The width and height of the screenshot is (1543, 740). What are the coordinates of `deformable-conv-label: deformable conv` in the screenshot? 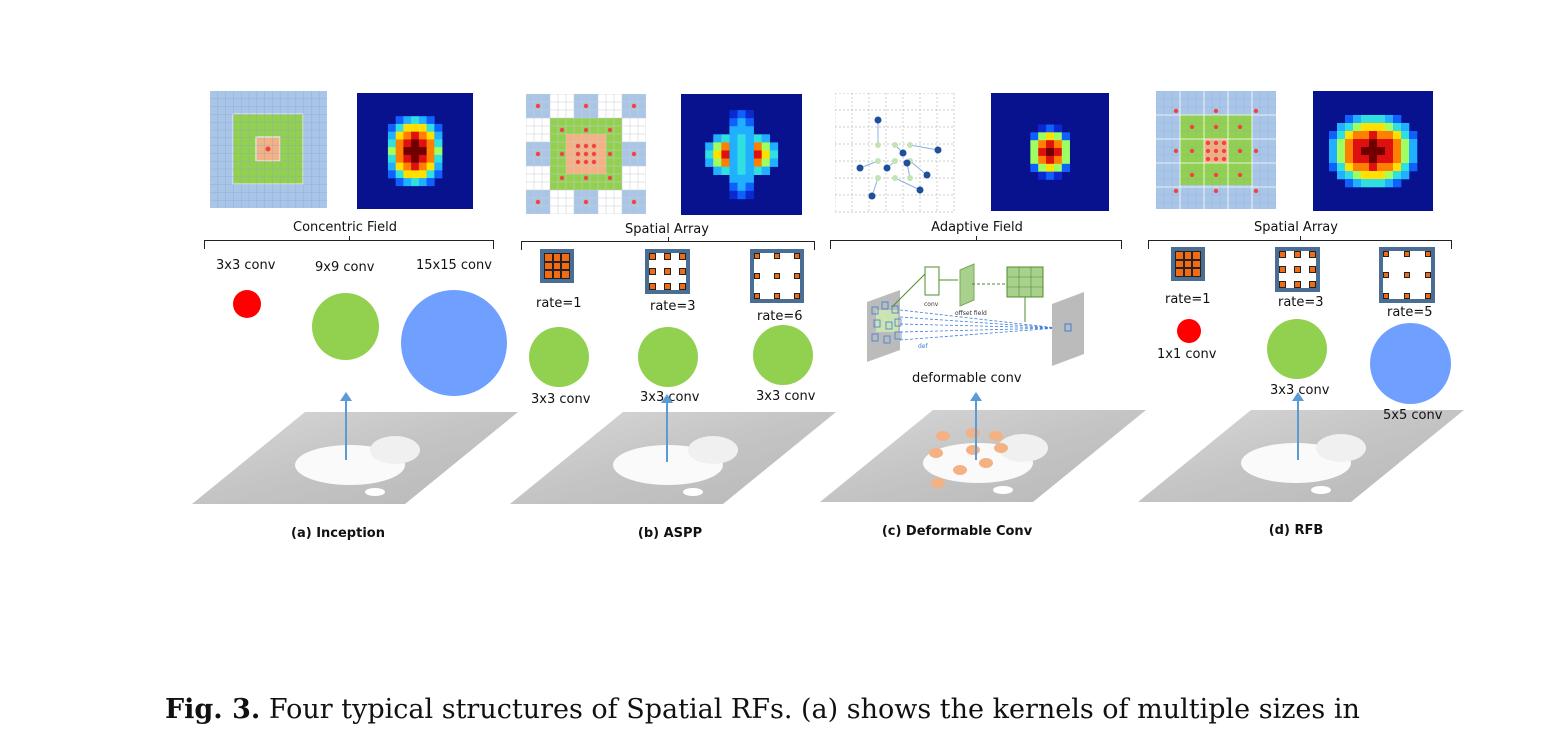 It's located at (967, 378).